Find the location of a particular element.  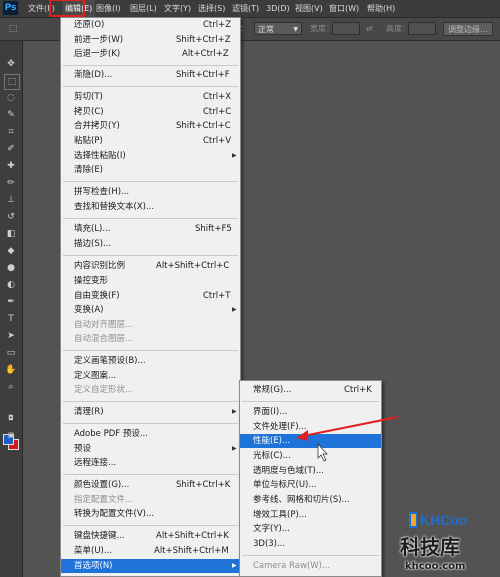

annotation-arrow-line is located at coordinates (350, 426).